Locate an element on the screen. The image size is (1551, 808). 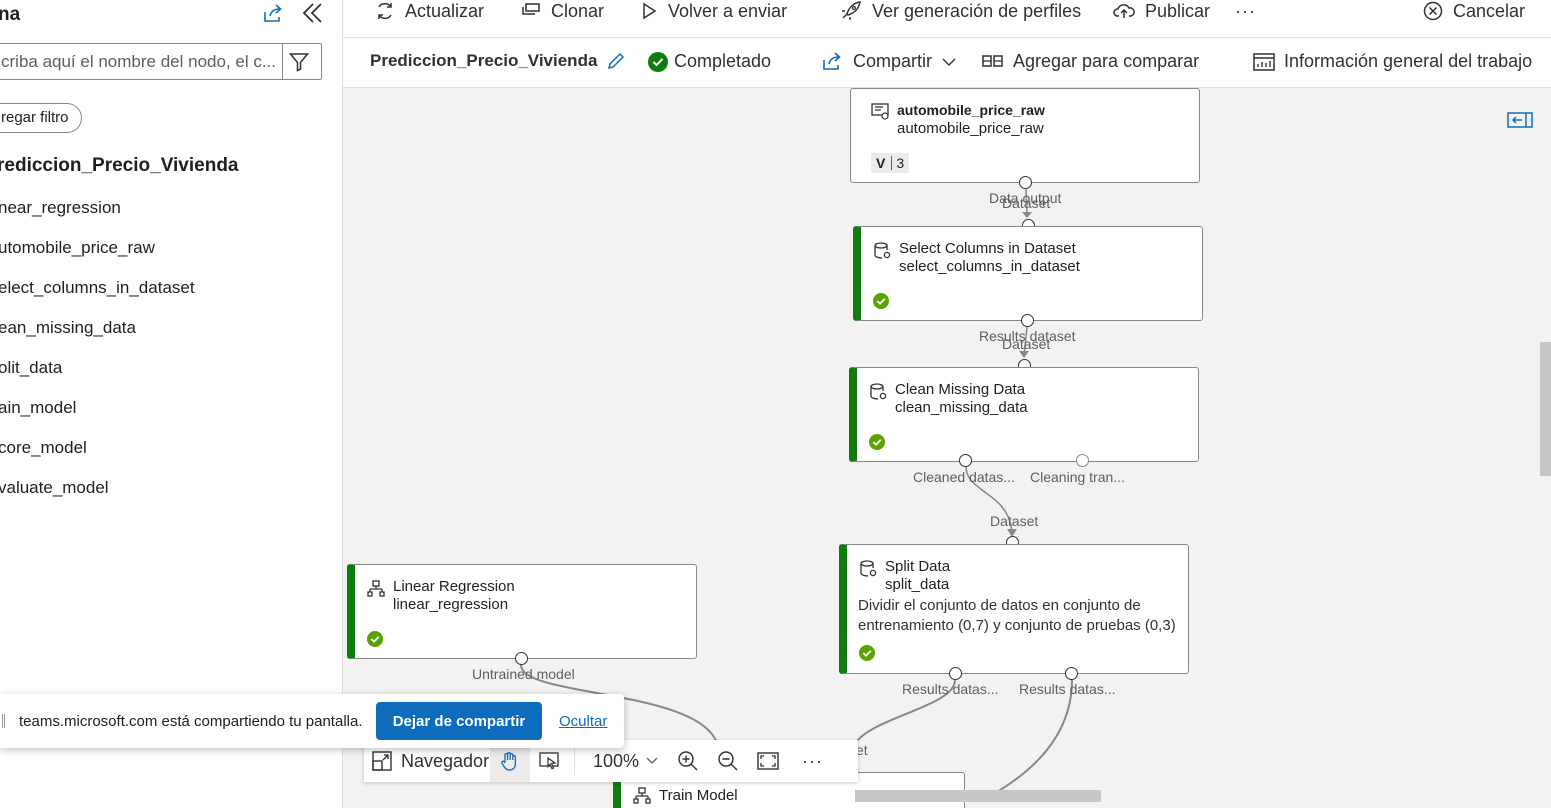
pipeline-name: rediccion_Precio_Vivienda is located at coordinates (119, 165).